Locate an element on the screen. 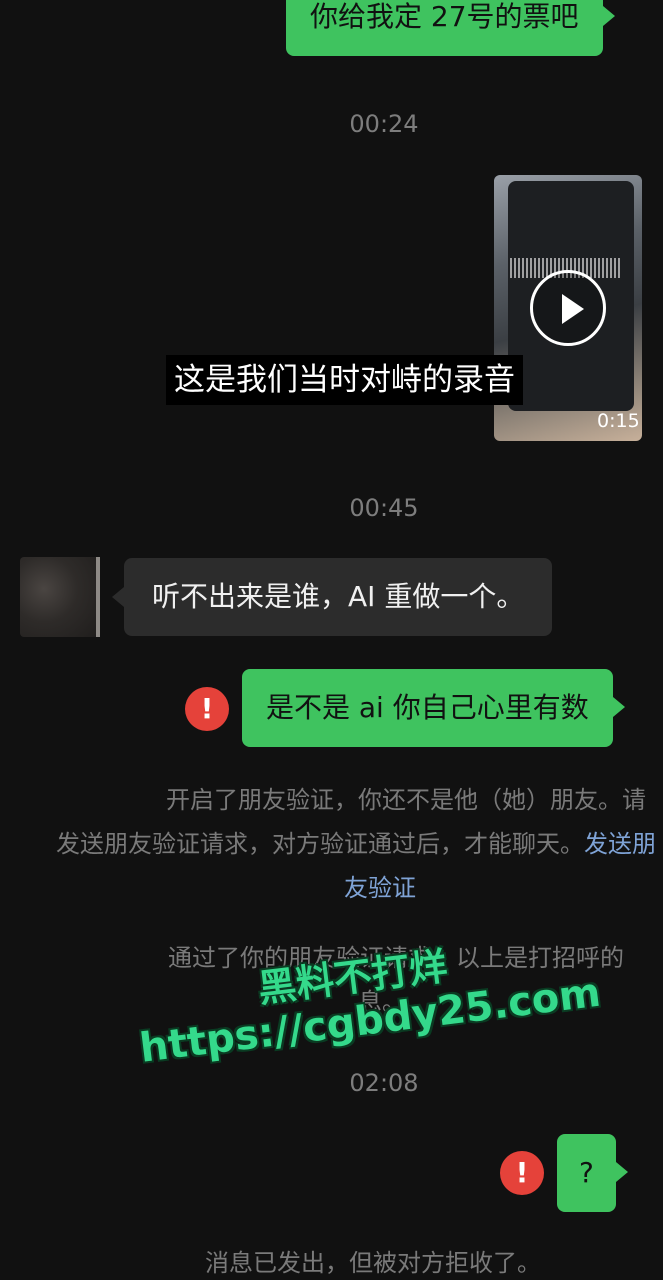  outgoing-message: 是不是 ai 你自己心里有数 is located at coordinates (433, 708).